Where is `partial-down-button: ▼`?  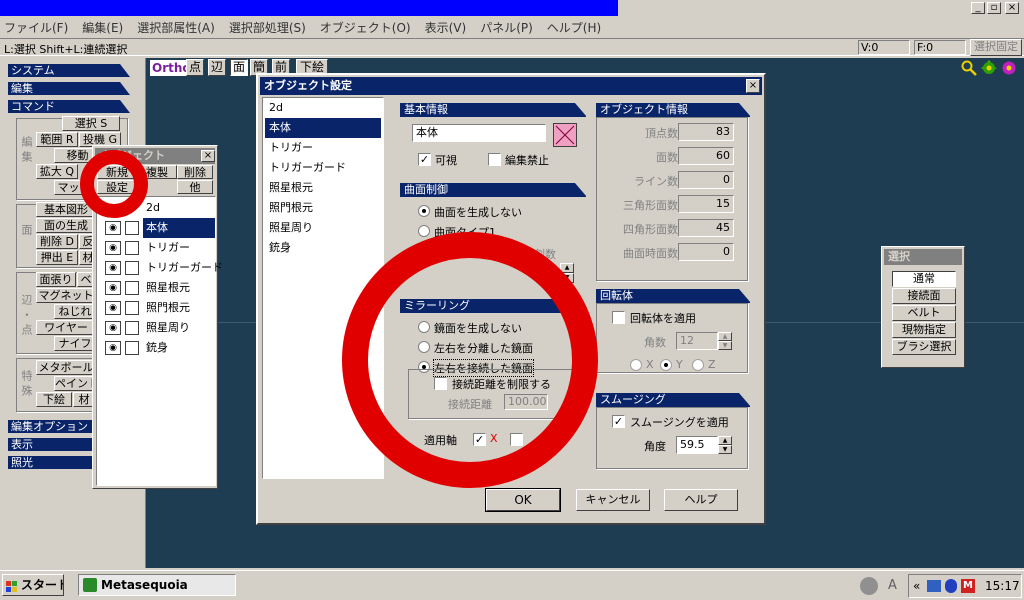
partial-down-button: ▼ is located at coordinates (567, 278).